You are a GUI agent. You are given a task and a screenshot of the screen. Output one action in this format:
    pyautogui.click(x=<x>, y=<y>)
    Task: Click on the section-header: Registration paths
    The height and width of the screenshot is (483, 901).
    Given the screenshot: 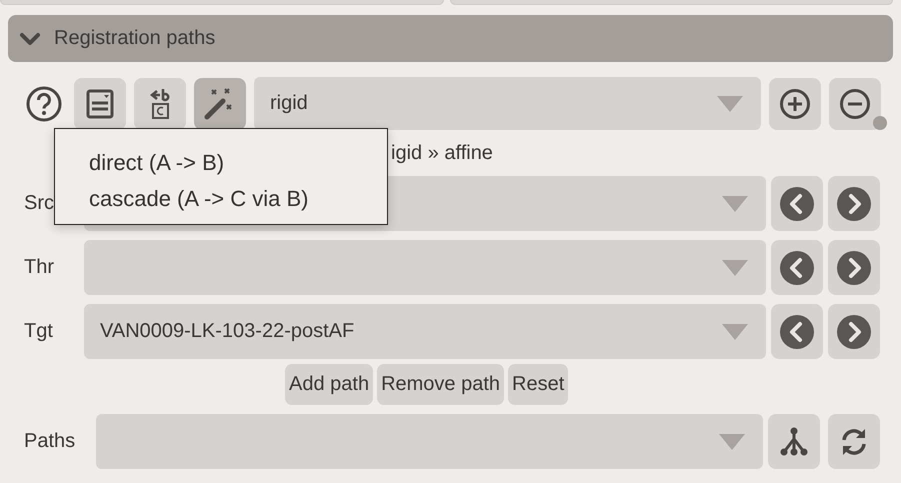 What is the action you would take?
    pyautogui.click(x=450, y=38)
    